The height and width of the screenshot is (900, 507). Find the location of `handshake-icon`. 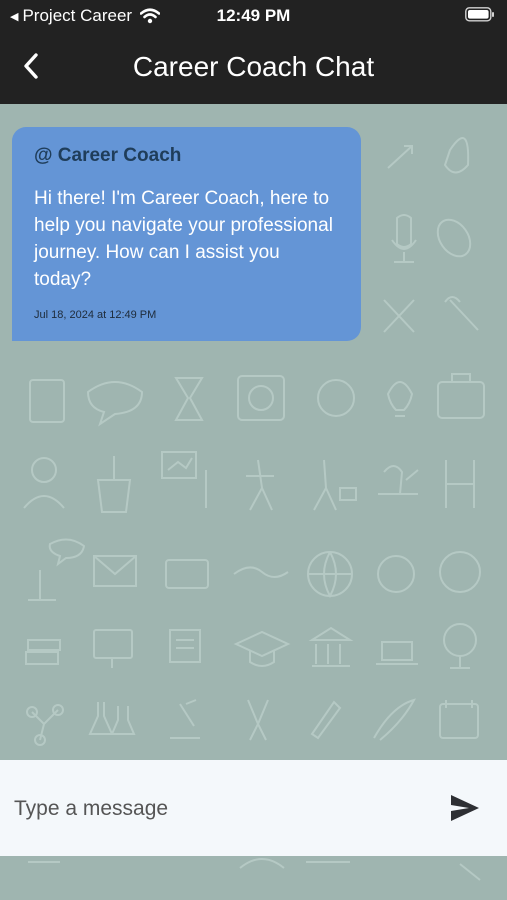

handshake-icon is located at coordinates (261, 572).